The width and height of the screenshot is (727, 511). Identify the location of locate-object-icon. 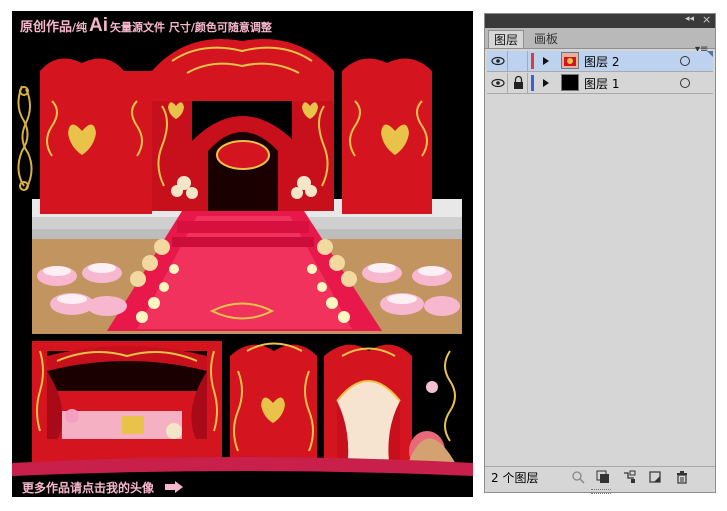
(578, 477).